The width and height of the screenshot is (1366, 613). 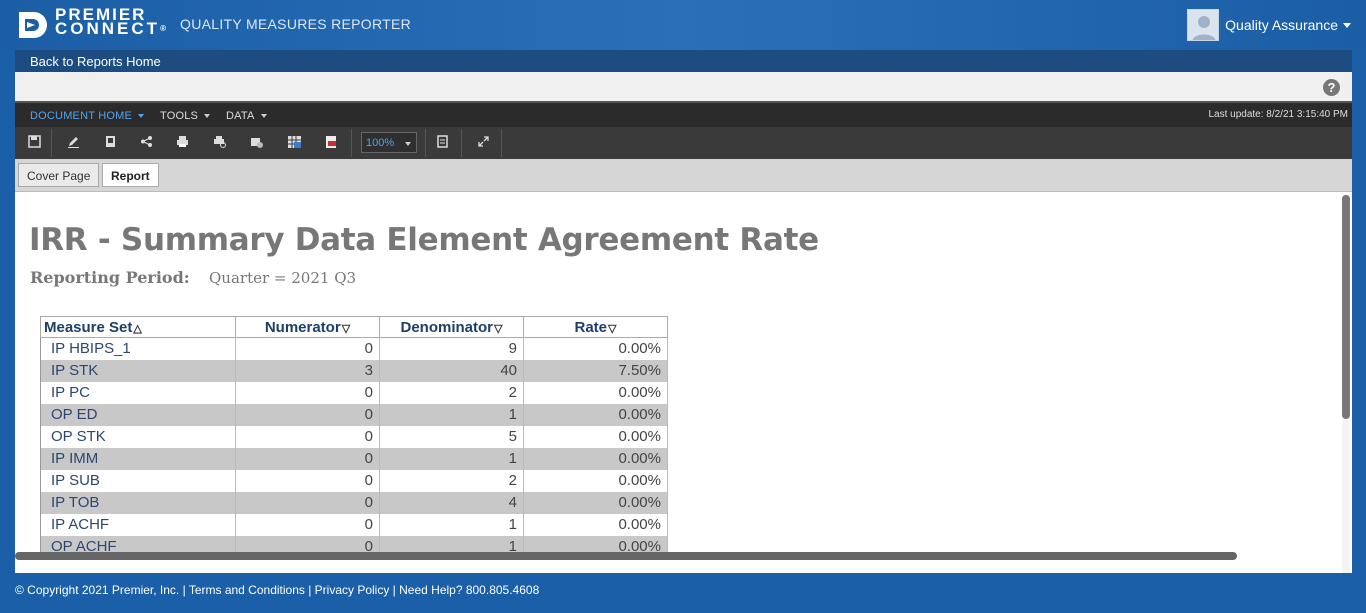 I want to click on table-row: IP TOB 0 4 0.00%, so click(x=354, y=502).